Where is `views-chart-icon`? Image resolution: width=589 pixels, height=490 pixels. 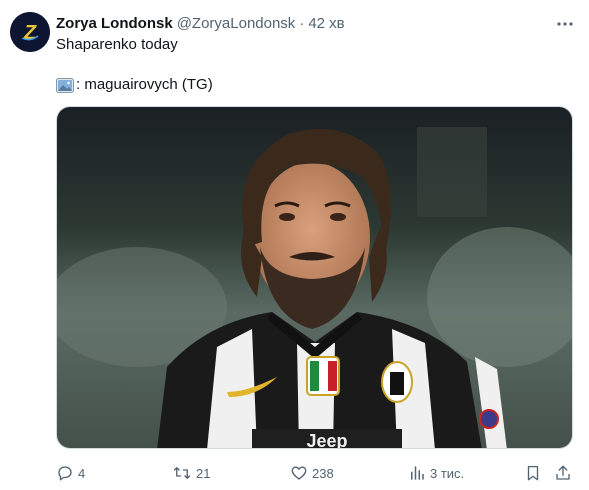 views-chart-icon is located at coordinates (417, 473).